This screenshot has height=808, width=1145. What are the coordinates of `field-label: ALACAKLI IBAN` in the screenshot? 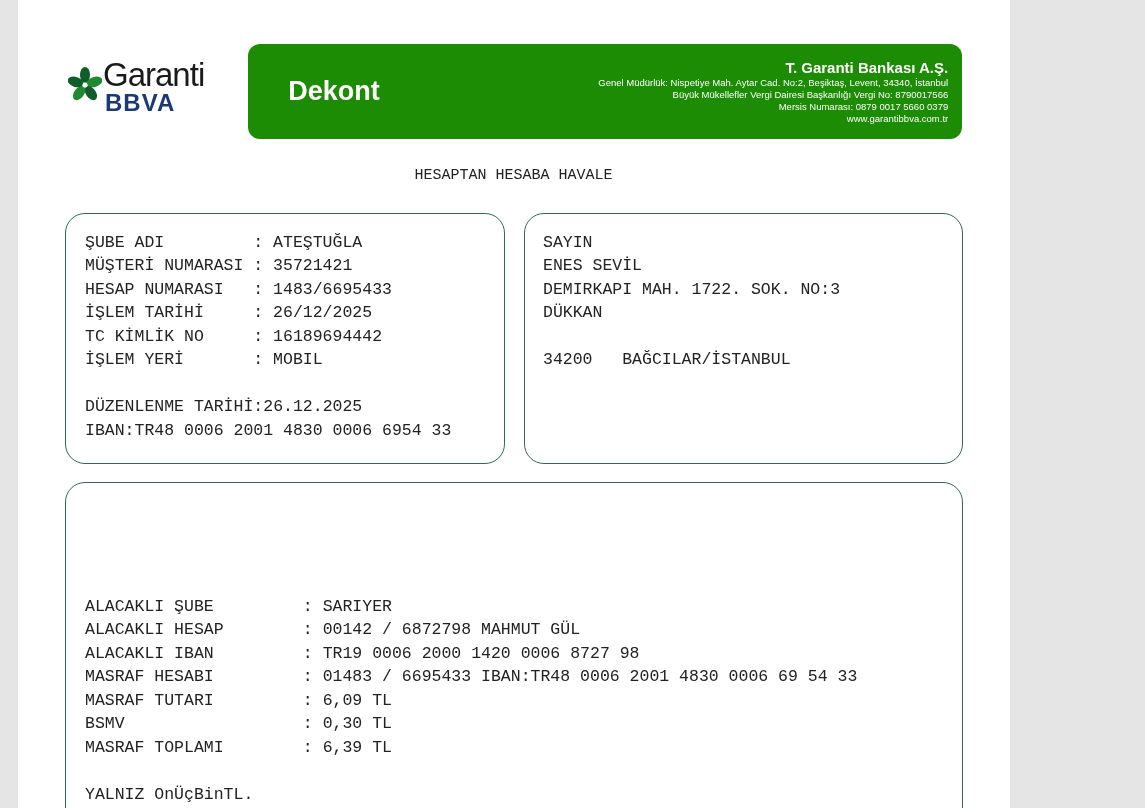 It's located at (150, 653).